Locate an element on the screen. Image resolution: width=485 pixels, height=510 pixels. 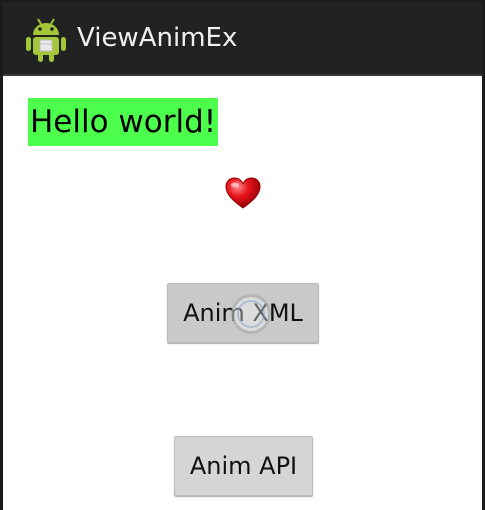
app-title: ViewAnimEx is located at coordinates (157, 38).